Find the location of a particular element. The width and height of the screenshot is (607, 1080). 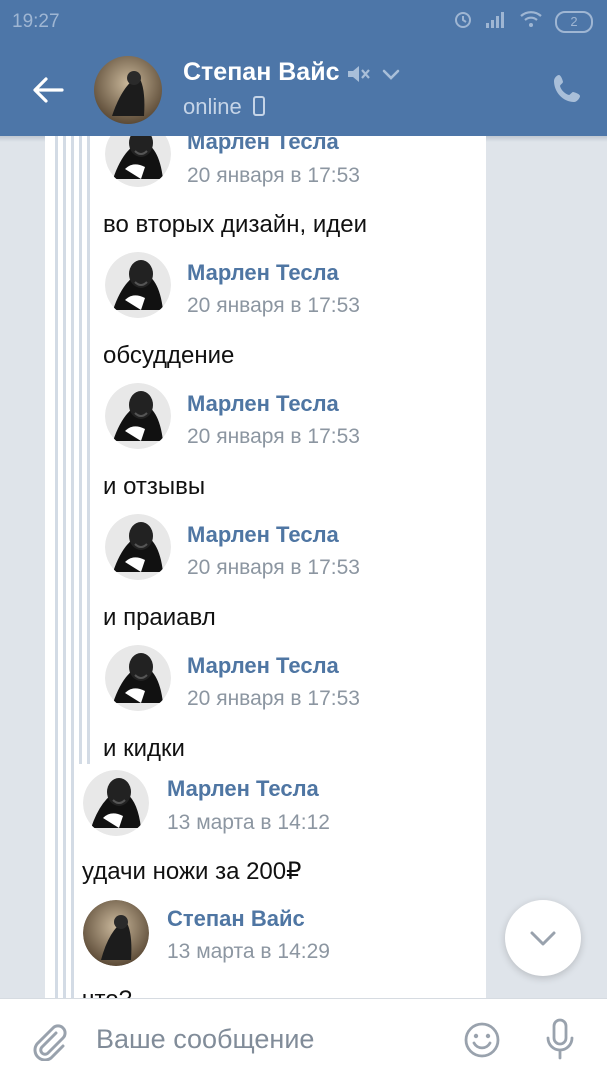

voice-message-button is located at coordinates (560, 1039).